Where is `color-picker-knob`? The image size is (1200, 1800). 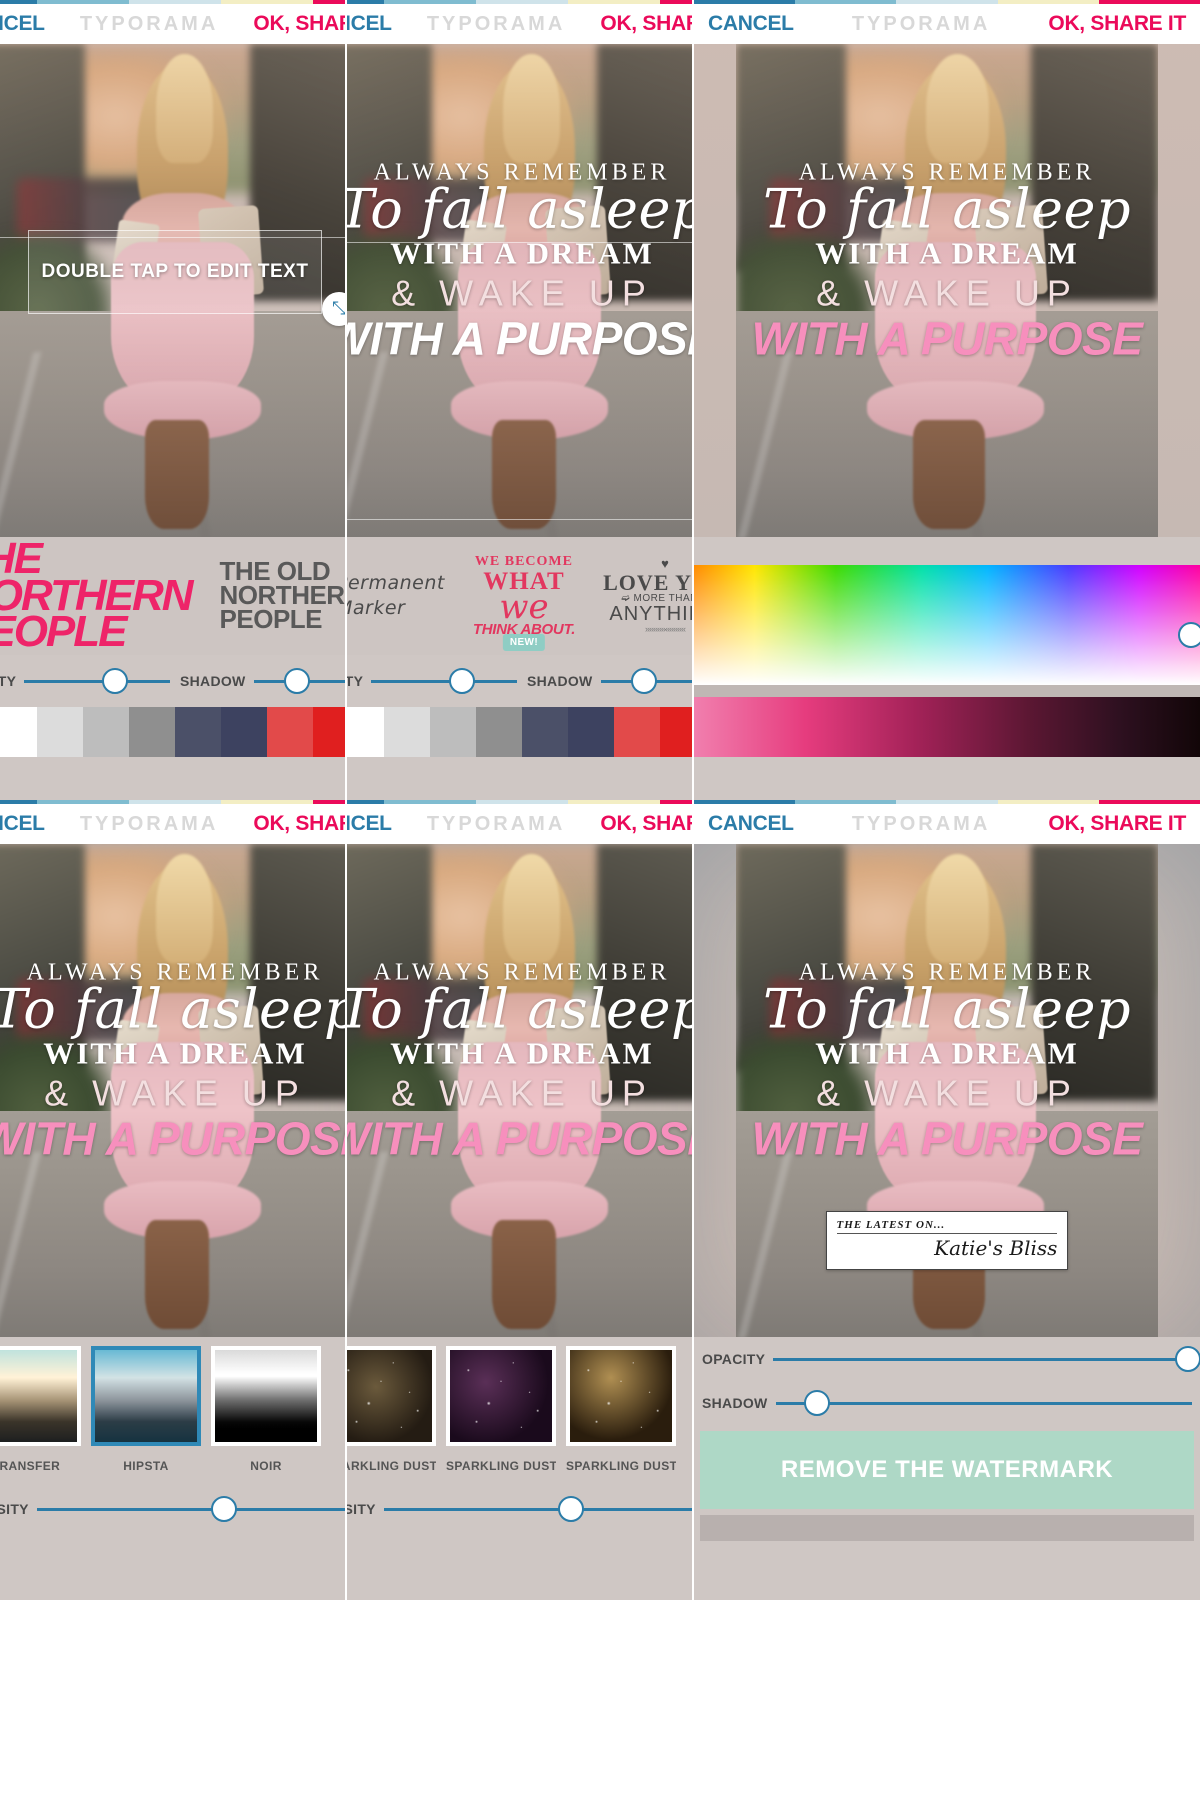
color-picker-knob is located at coordinates (1189, 634).